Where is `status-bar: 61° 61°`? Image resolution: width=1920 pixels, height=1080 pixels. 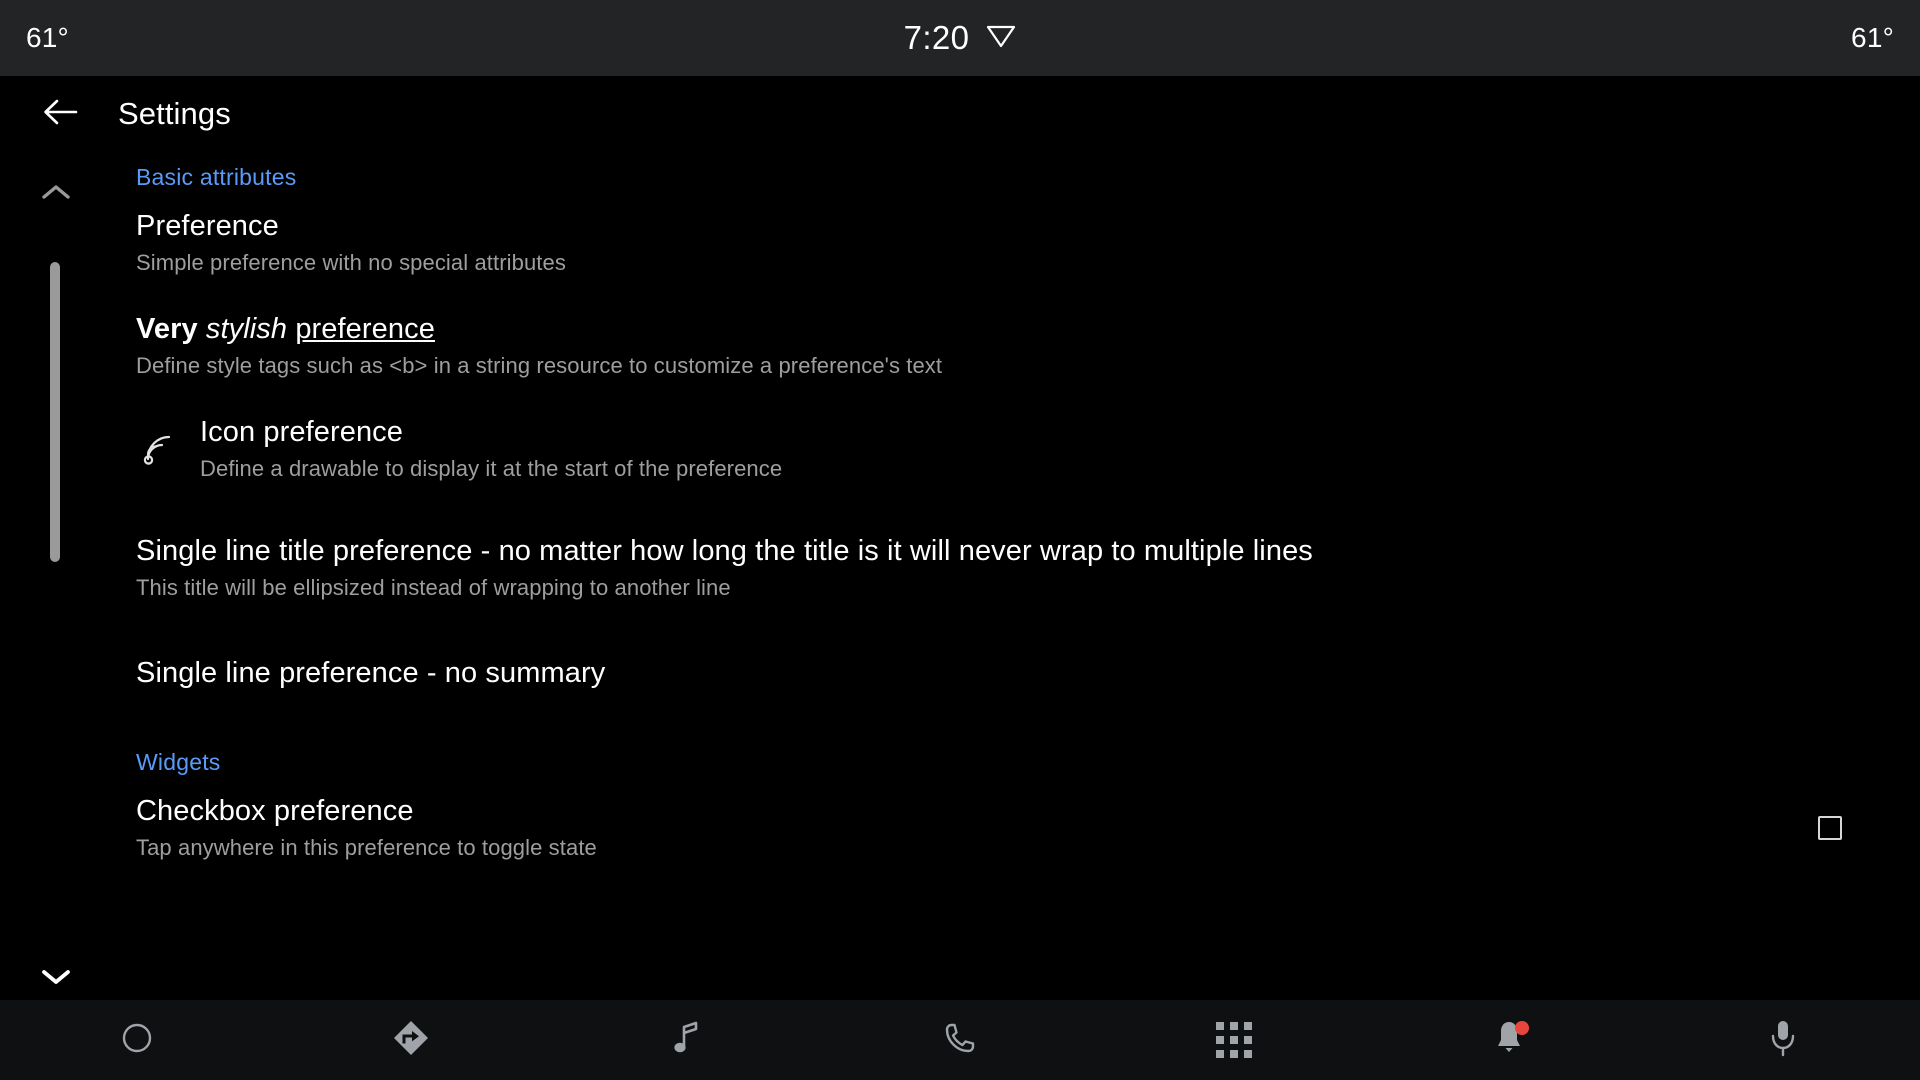
status-bar: 61° 61° is located at coordinates (960, 38).